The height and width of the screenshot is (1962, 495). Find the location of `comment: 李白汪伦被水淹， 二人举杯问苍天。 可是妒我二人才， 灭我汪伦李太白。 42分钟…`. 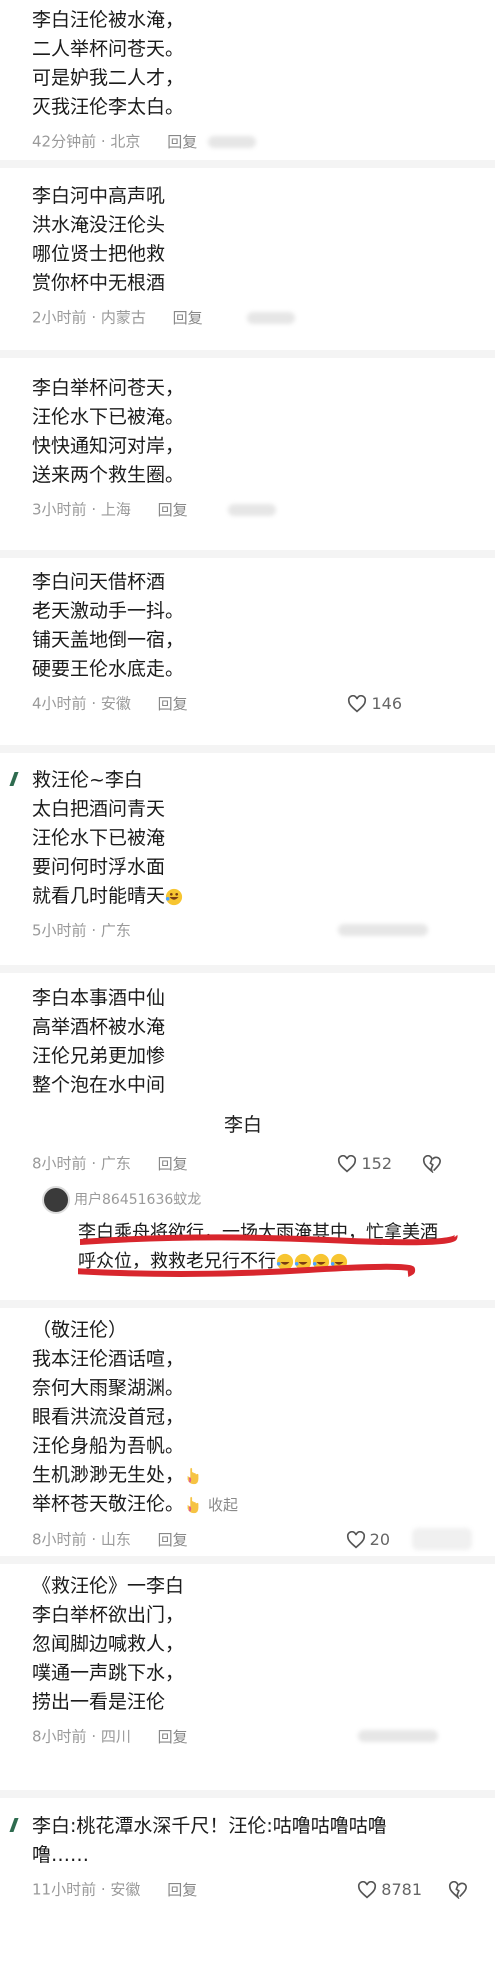

comment: 李白汪伦被水淹， 二人举杯问苍天。 可是妒我二人才， 灭我汪伦李太白。 42分钟… is located at coordinates (252, 79).